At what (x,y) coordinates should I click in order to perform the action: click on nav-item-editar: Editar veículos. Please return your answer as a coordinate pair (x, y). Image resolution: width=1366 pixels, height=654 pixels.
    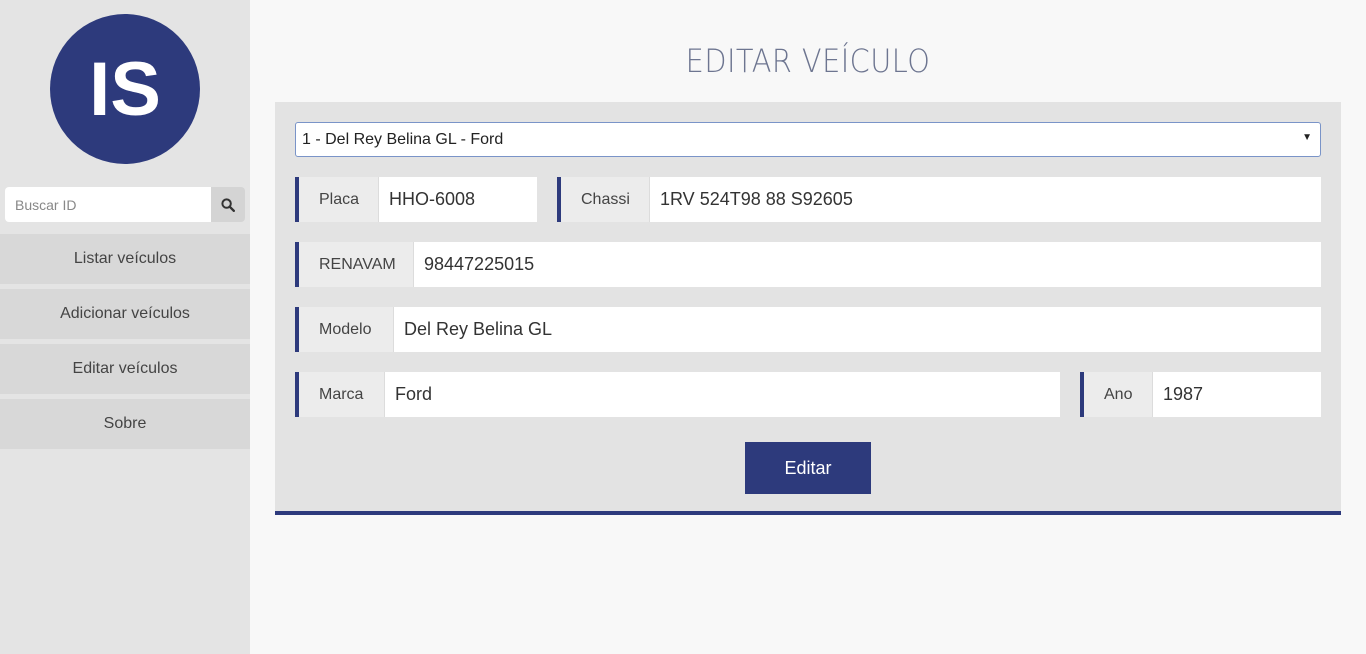
    Looking at the image, I should click on (125, 369).